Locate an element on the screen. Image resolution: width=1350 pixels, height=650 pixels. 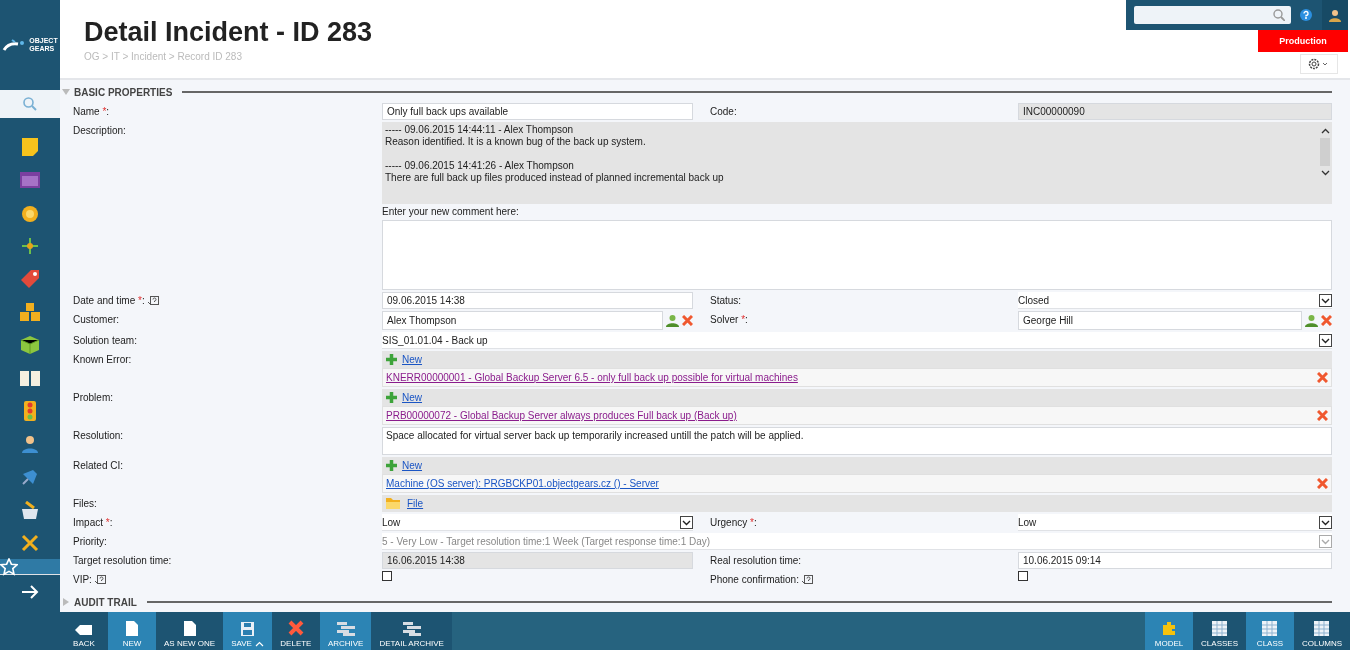
toolbar-button: DETAIL ARCHIVE is located at coordinates (411, 631).